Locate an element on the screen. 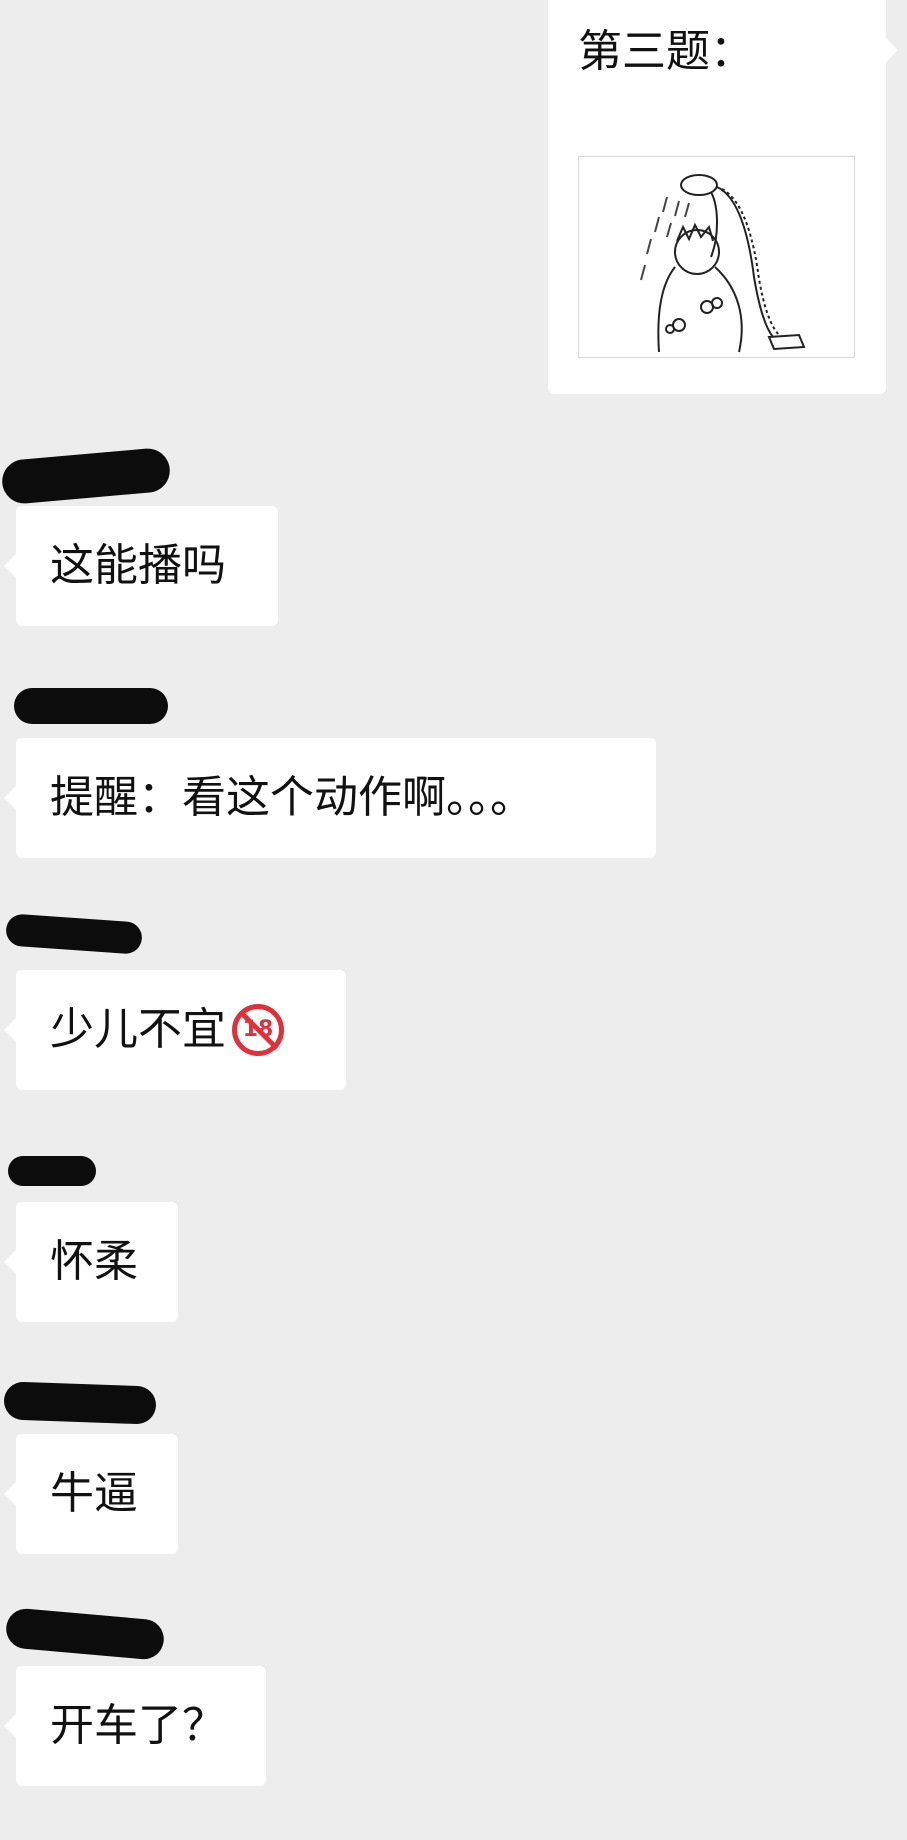 The image size is (907, 1840). shower-illustration is located at coordinates (723, 263).